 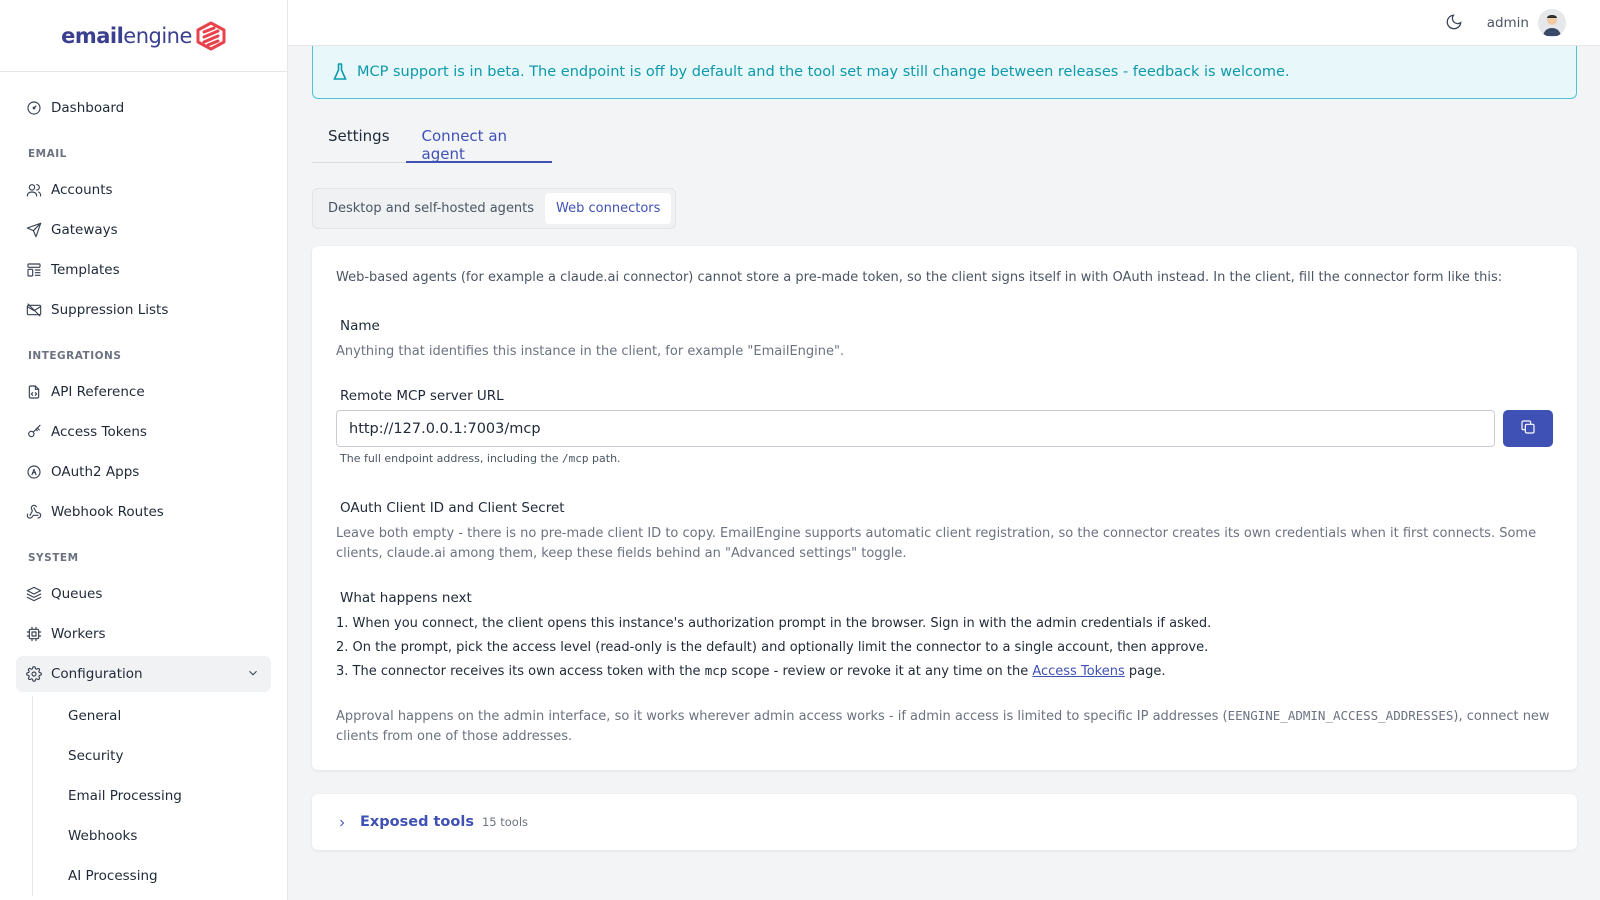 What do you see at coordinates (78, 634) in the screenshot?
I see `sidebar-item-label: Workers` at bounding box center [78, 634].